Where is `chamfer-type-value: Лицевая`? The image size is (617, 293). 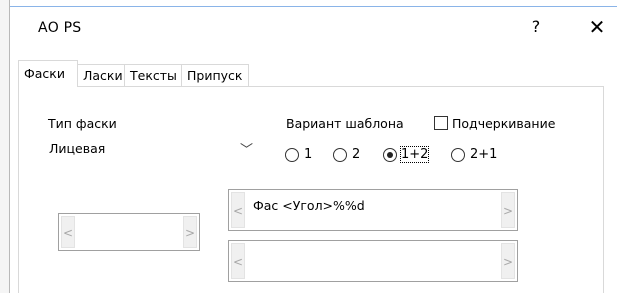 chamfer-type-value: Лицевая is located at coordinates (77, 148).